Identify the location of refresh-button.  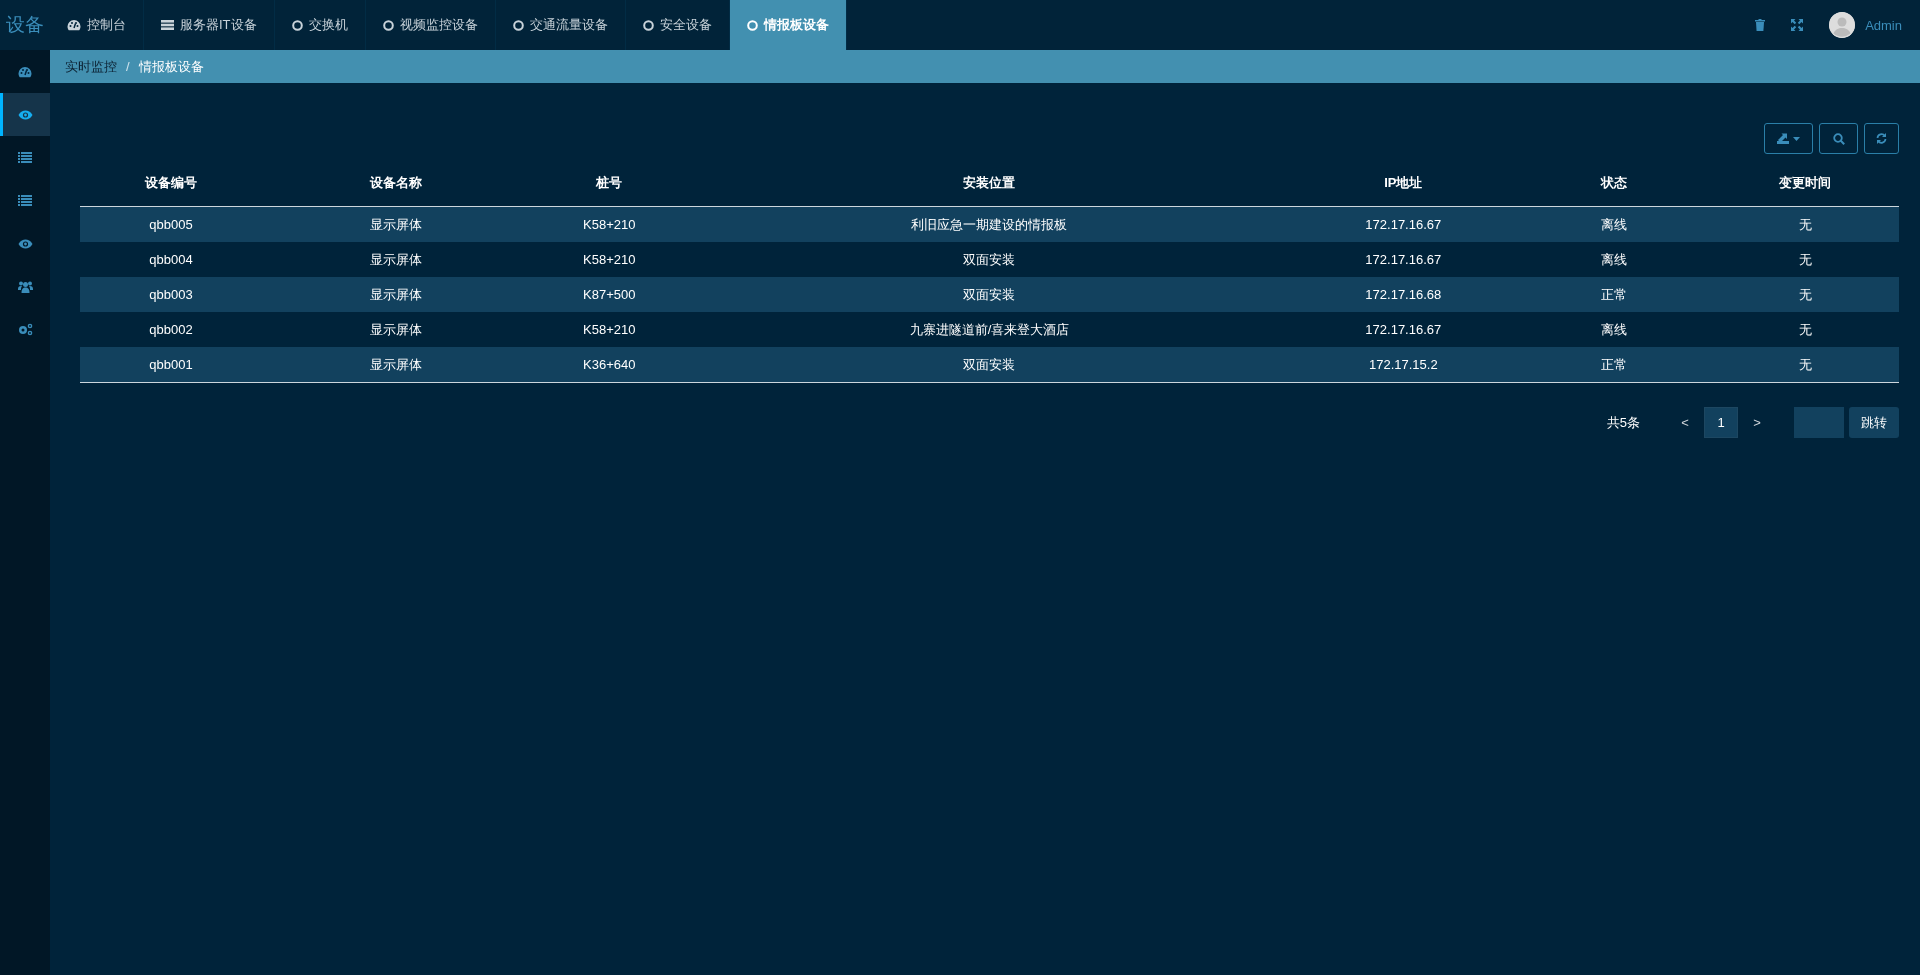
(1881, 138).